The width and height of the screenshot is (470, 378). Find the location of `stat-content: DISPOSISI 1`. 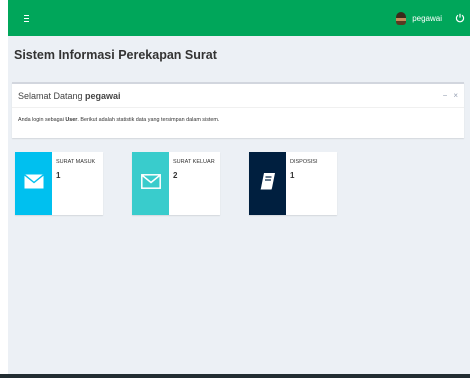

stat-content: DISPOSISI 1 is located at coordinates (302, 183).